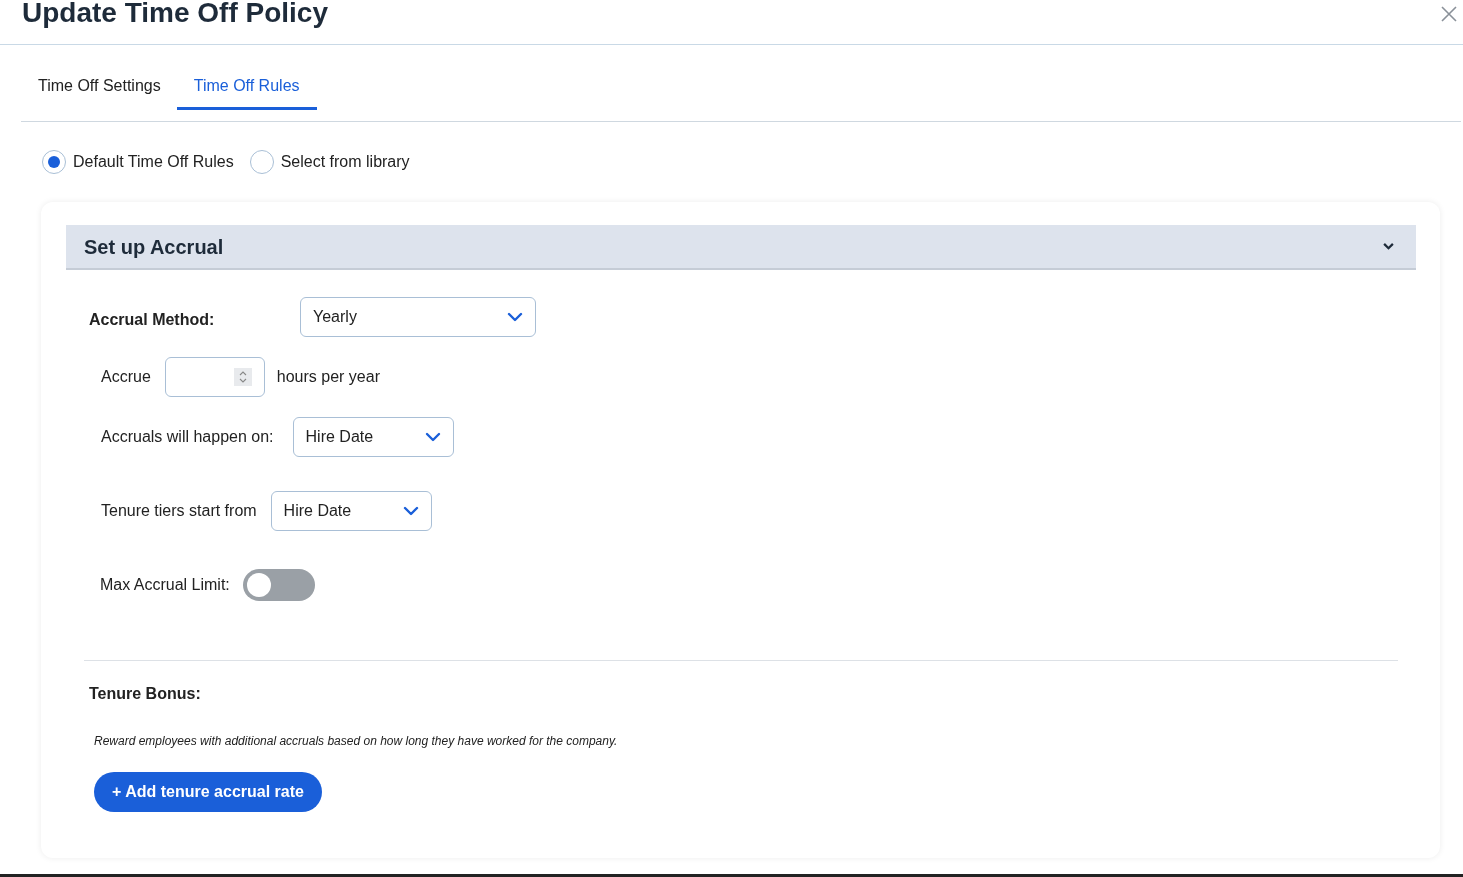  I want to click on stepper-icon, so click(242, 377).